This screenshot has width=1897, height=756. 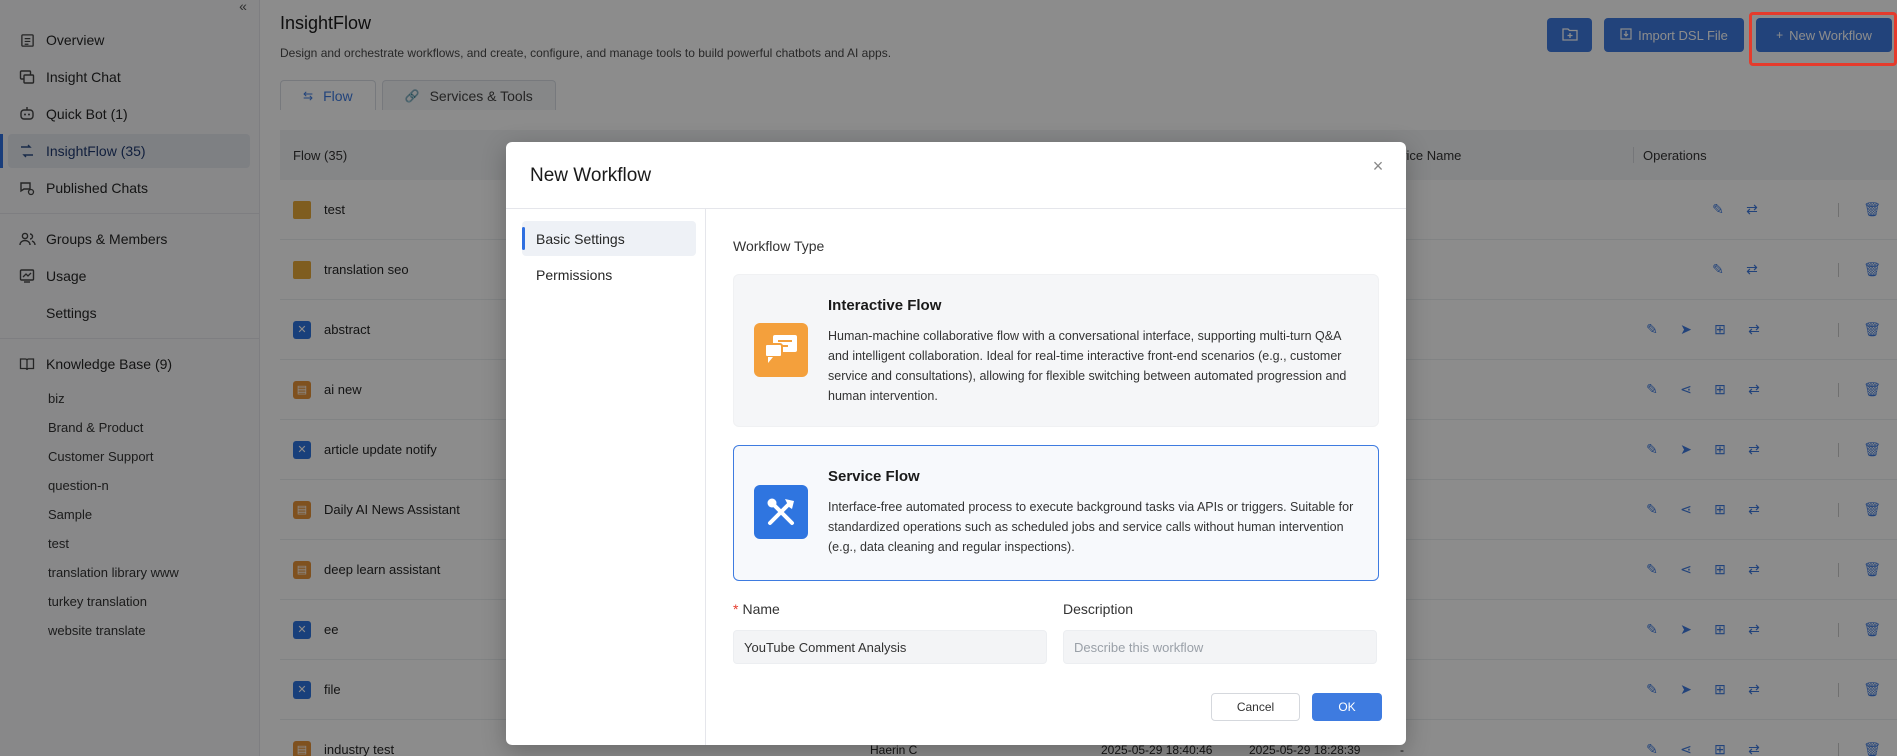 I want to click on workflow-type-label: Workflow Type, so click(x=779, y=246).